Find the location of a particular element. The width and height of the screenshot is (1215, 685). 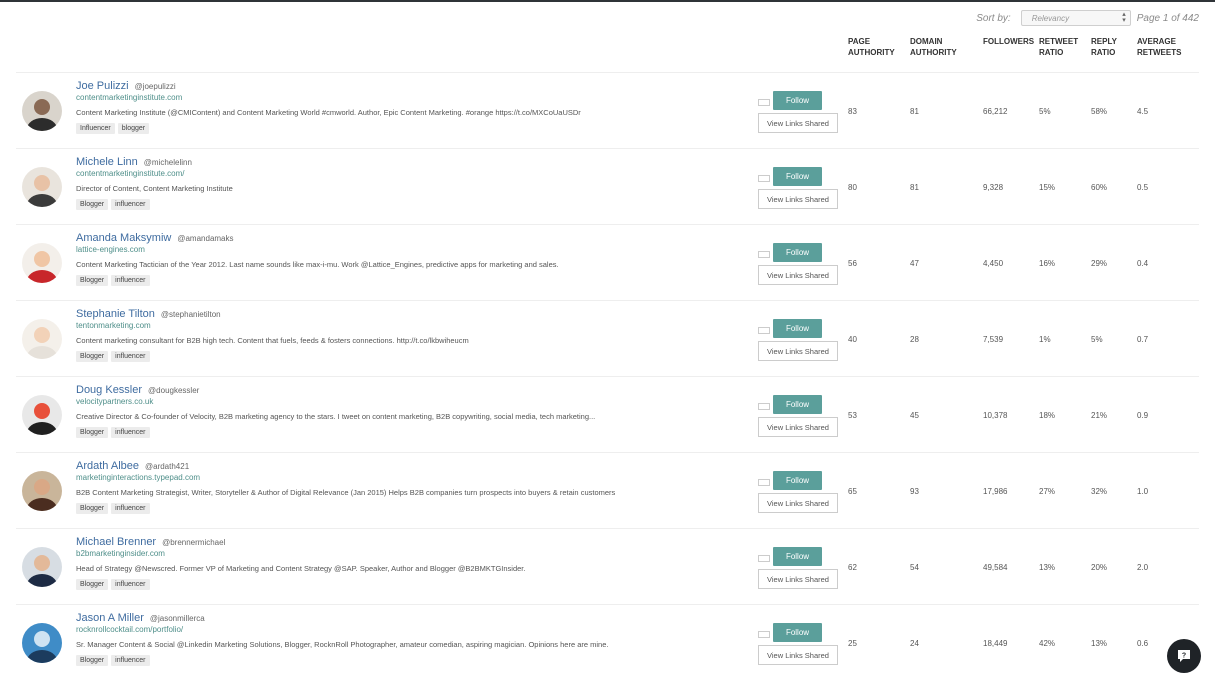

col-header-retweet-ratio: RETWEET RATIO is located at coordinates (1062, 47).